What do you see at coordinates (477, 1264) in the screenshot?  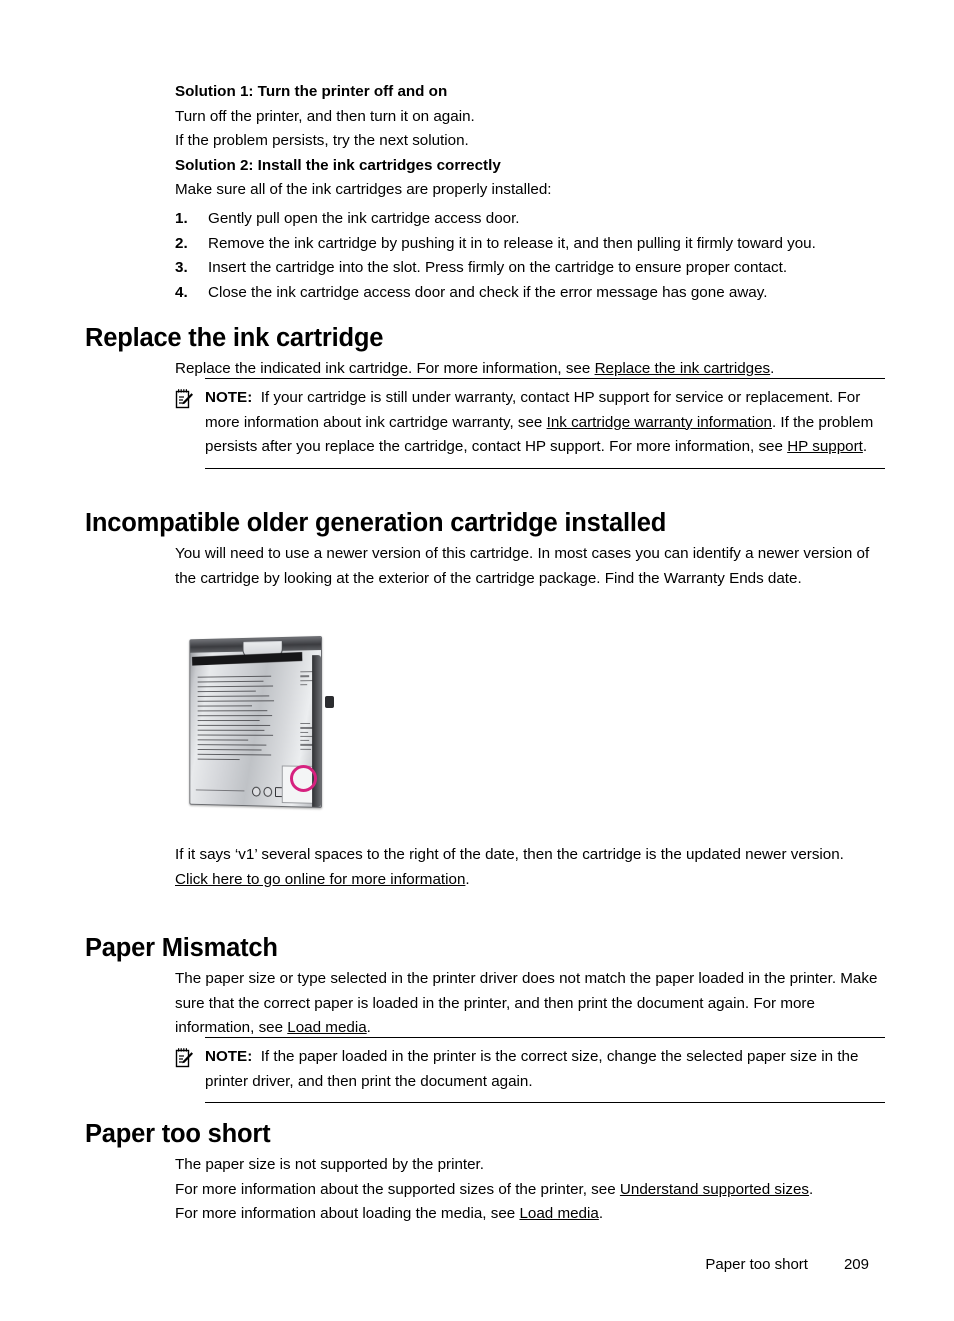 I see `page-footer: Paper too short 209` at bounding box center [477, 1264].